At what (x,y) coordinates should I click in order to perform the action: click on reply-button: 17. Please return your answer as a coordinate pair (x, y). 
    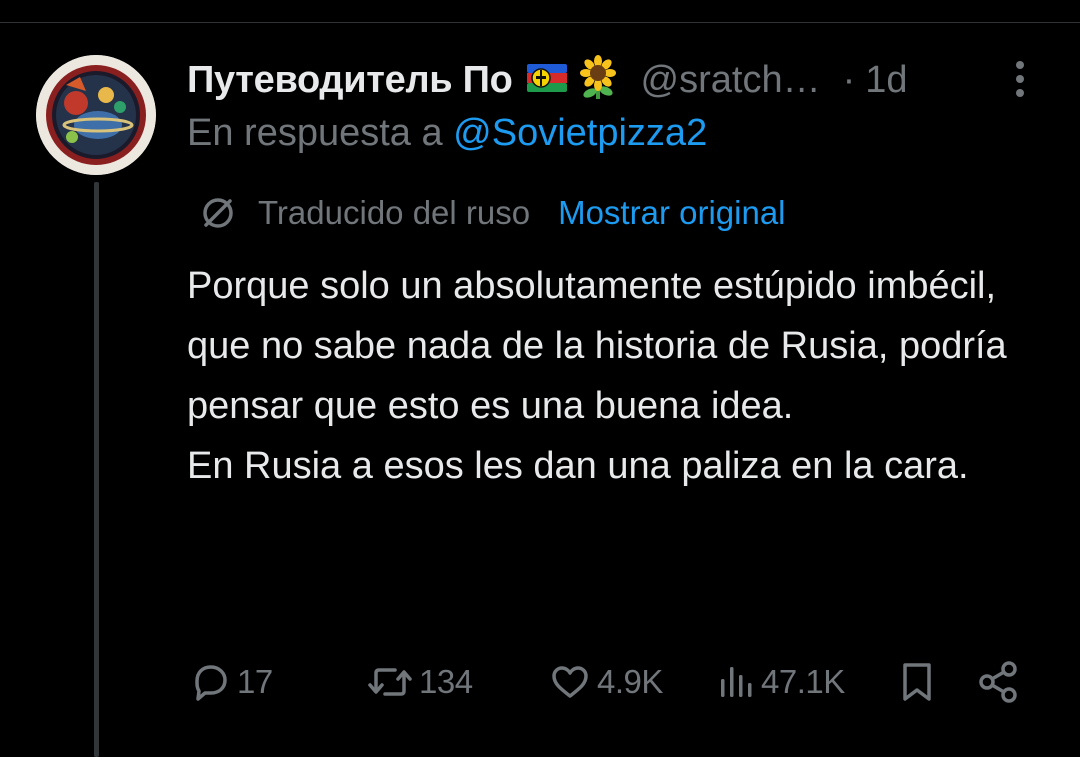
    Looking at the image, I should click on (230, 682).